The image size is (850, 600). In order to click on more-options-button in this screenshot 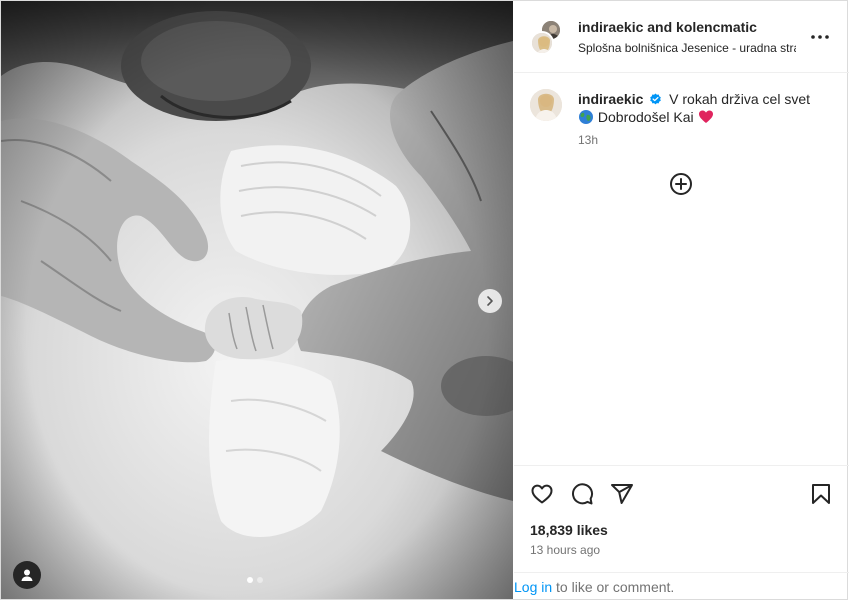, I will do `click(820, 37)`.